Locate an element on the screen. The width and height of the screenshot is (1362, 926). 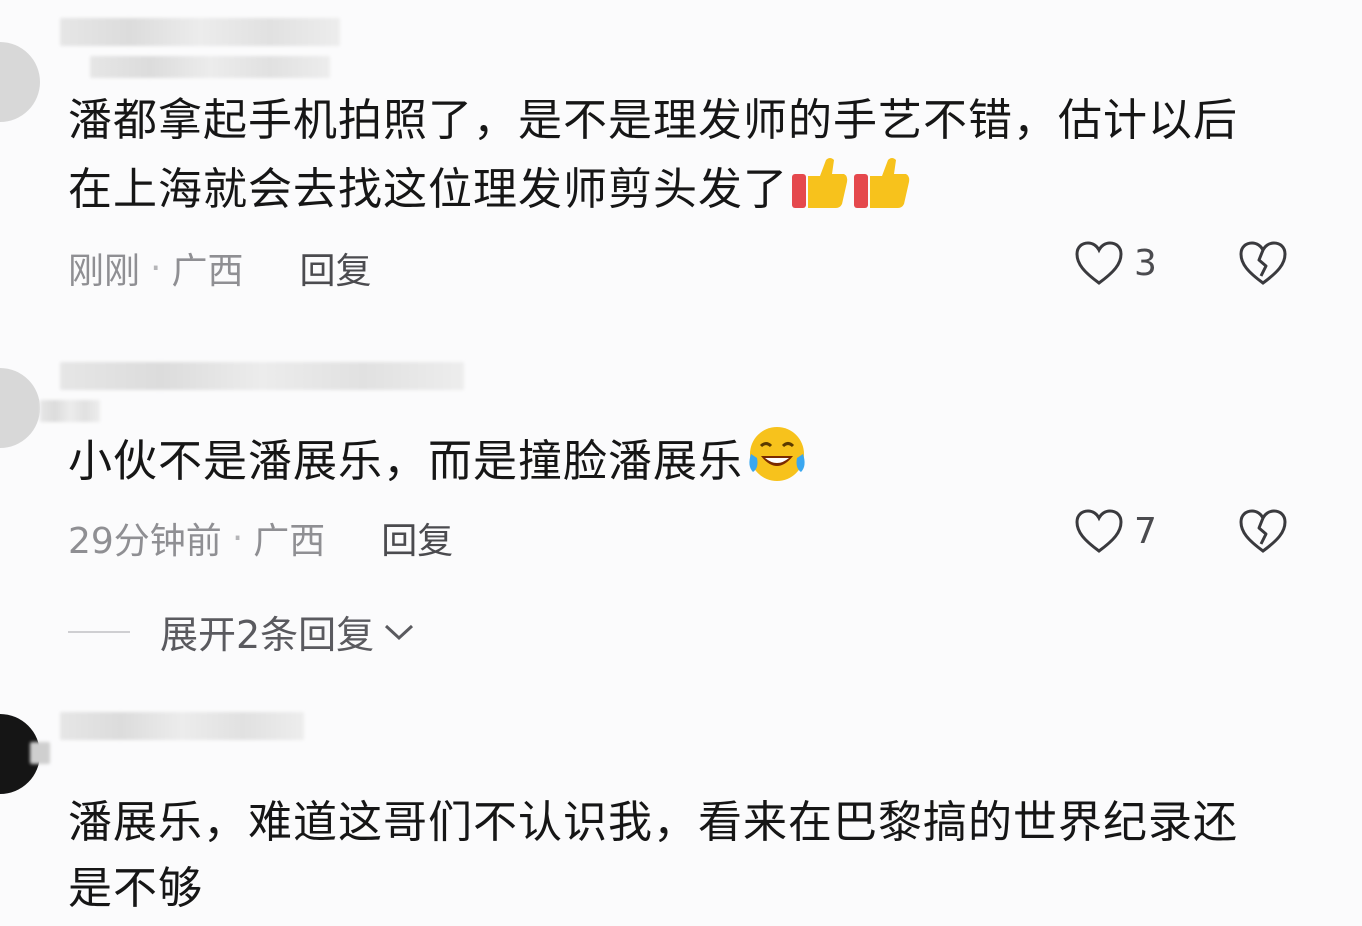
like-button: 7 is located at coordinates (1115, 531).